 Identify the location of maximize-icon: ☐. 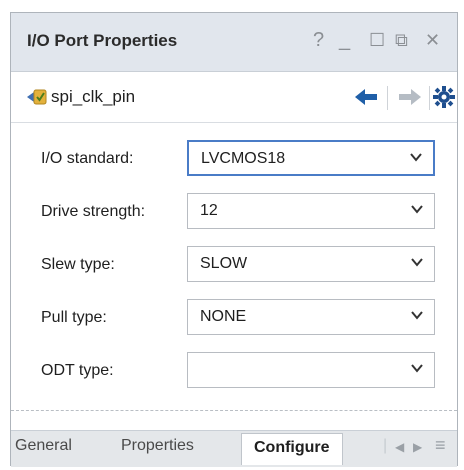
(377, 40).